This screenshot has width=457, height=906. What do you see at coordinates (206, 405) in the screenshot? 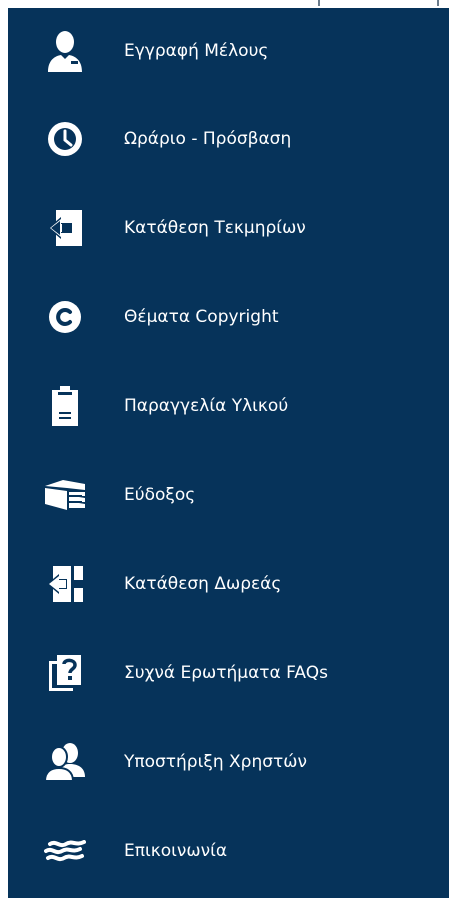
I see `menu-item-label: Παραγγελία Υλικού` at bounding box center [206, 405].